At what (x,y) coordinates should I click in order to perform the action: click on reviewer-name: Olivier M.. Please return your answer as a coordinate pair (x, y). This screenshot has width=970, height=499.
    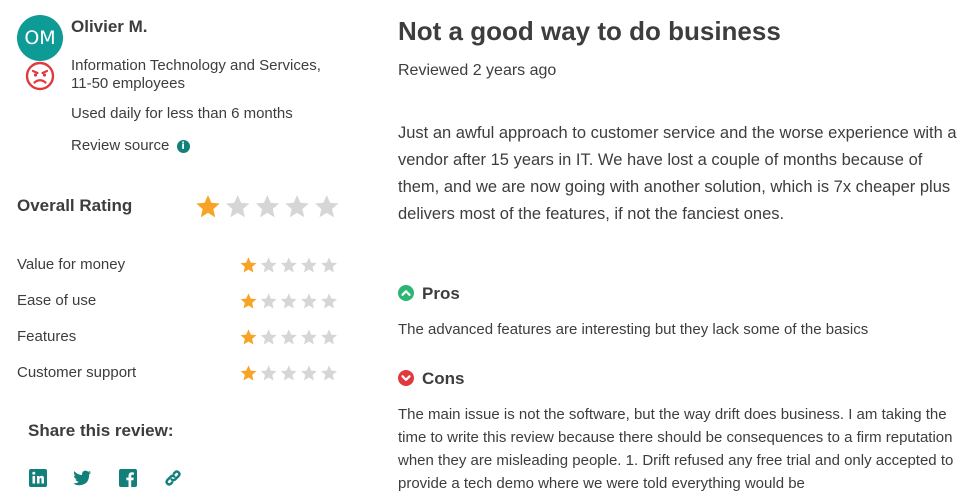
    Looking at the image, I should click on (109, 26).